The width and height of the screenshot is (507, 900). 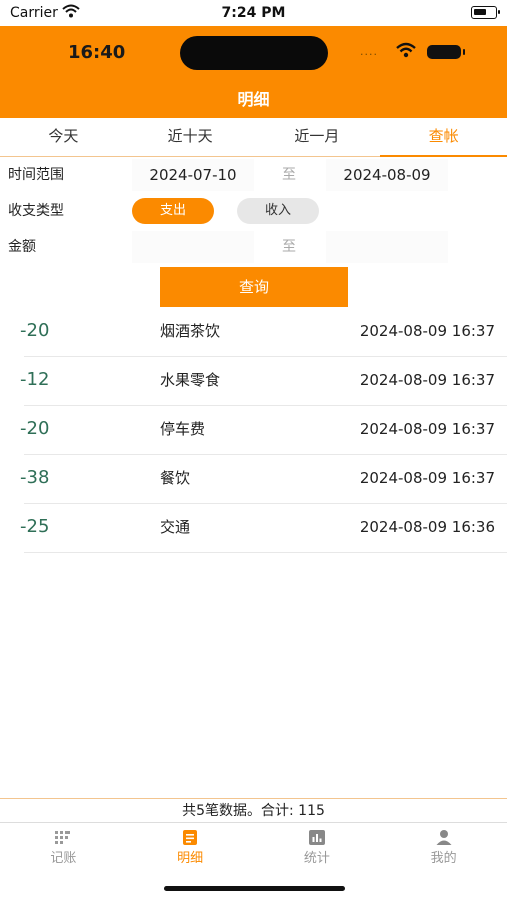 I want to click on nav-label: 统计, so click(x=316, y=858).